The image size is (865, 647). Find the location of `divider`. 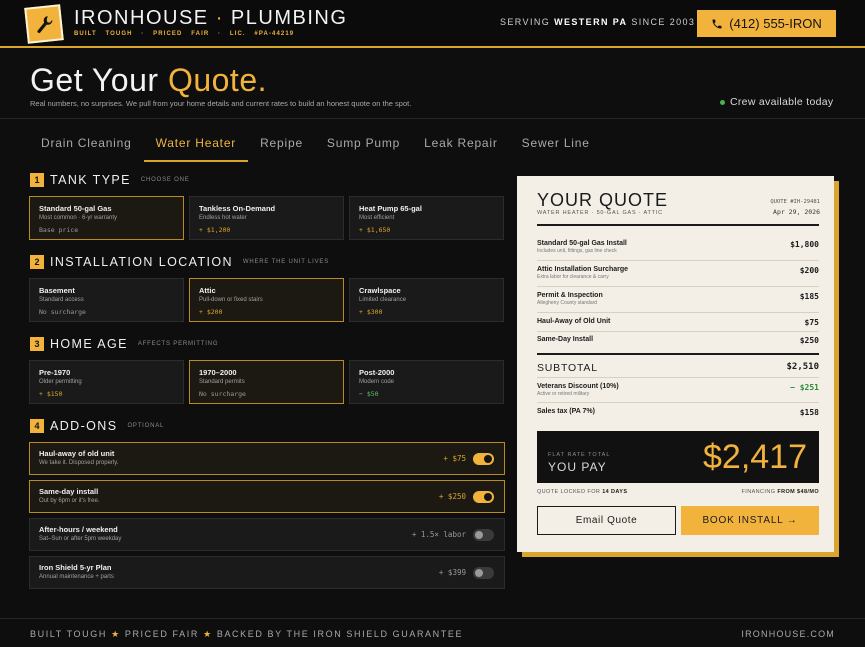

divider is located at coordinates (432, 118).